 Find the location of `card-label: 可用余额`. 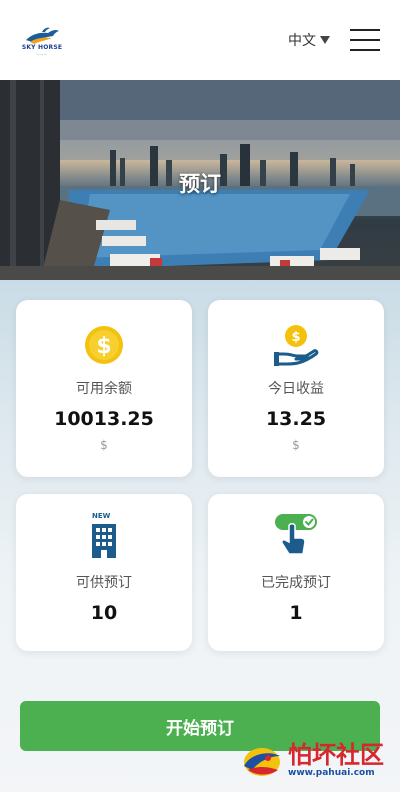

card-label: 可用余额 is located at coordinates (104, 389).